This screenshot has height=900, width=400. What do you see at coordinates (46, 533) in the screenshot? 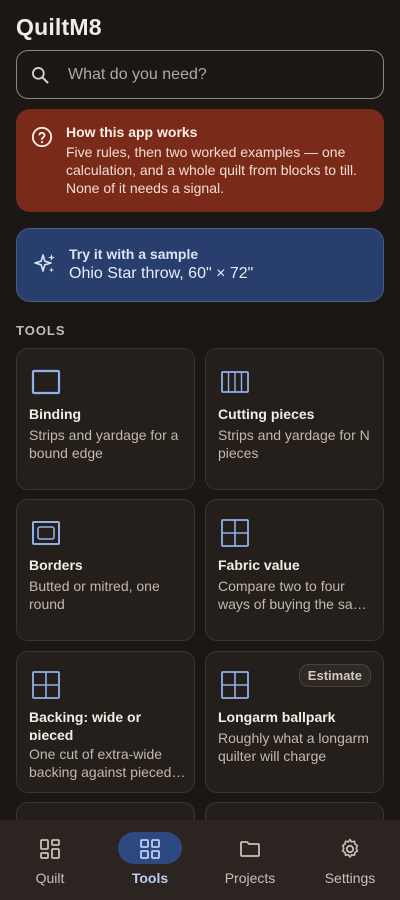
I see `border-icon` at bounding box center [46, 533].